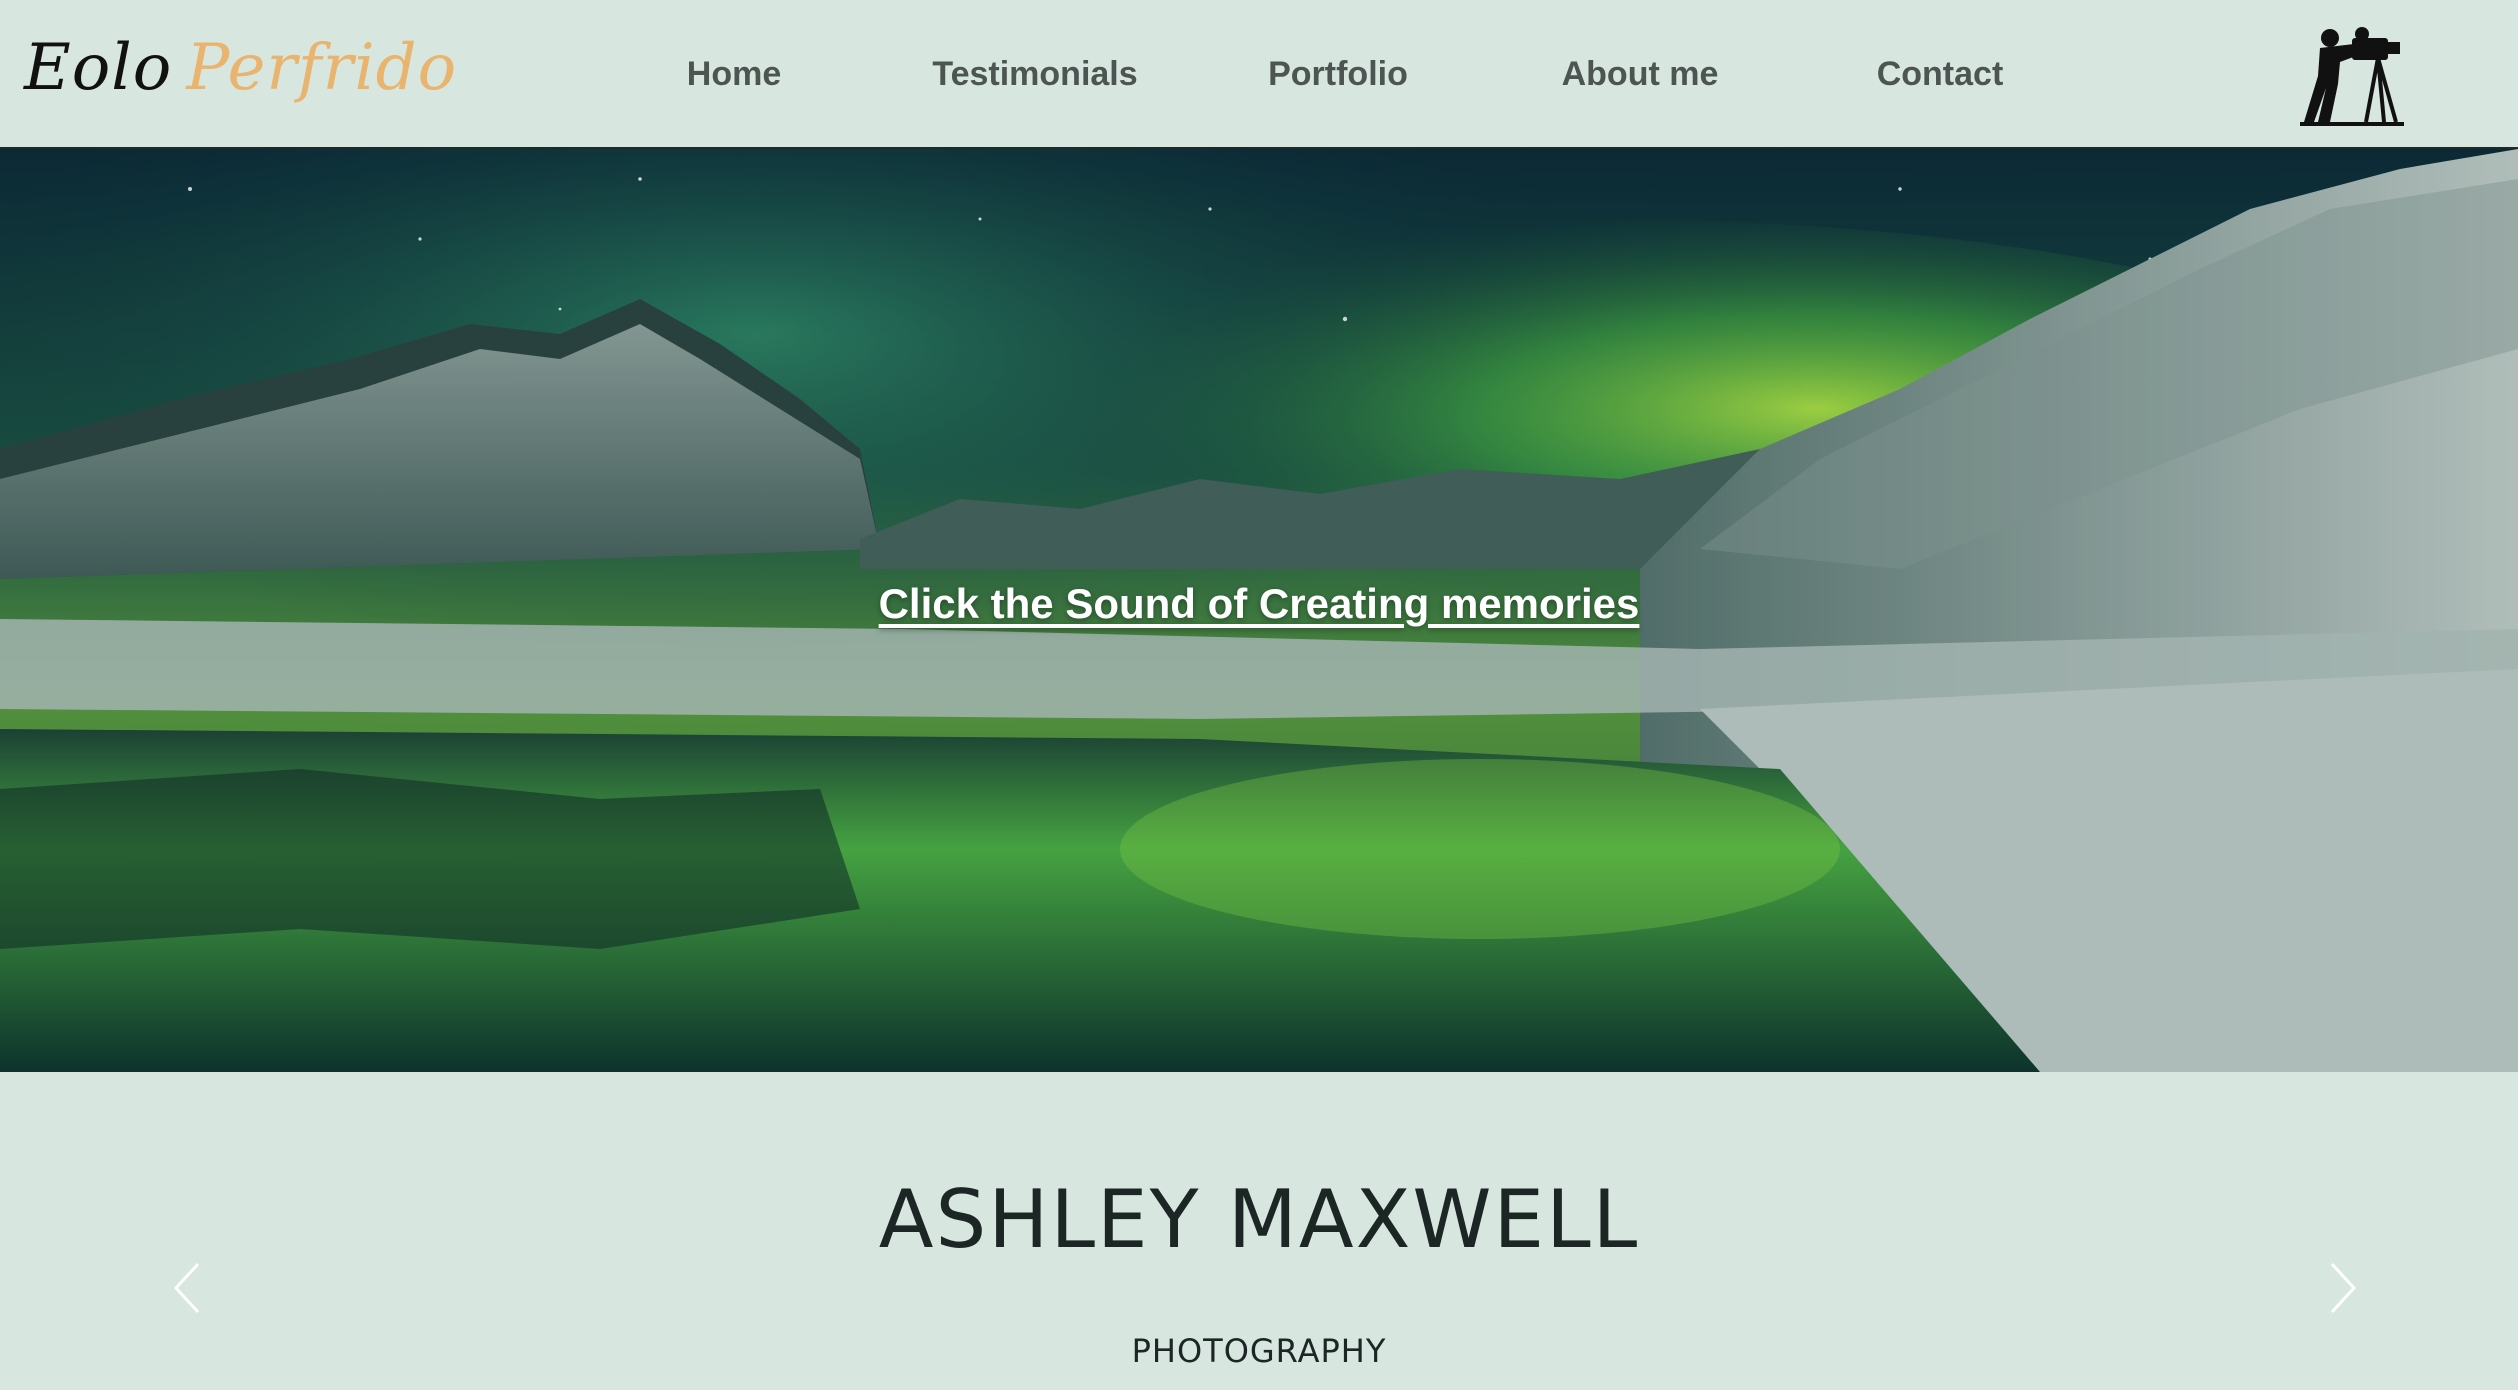  Describe the element at coordinates (98, 68) in the screenshot. I see `logo-text-primary: Eolo` at that location.